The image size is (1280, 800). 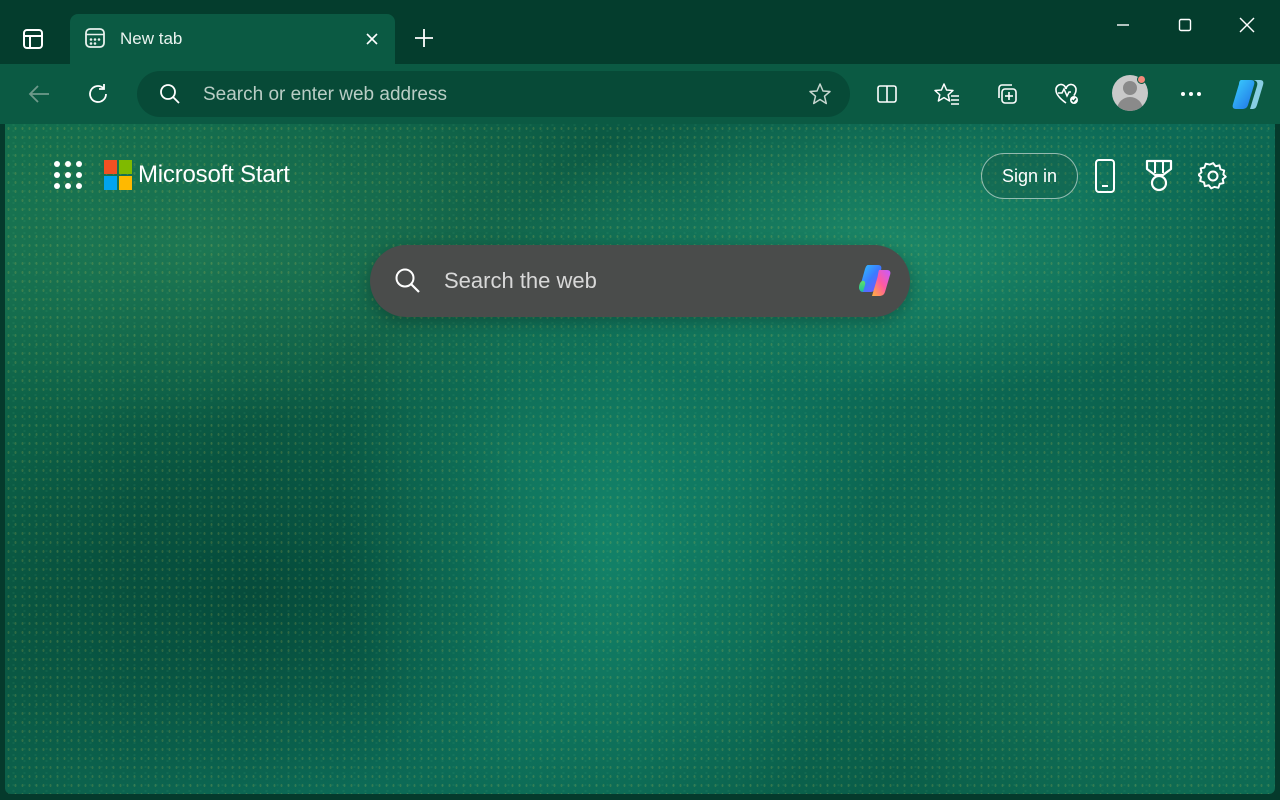 I want to click on gear-icon, so click(x=1212, y=176).